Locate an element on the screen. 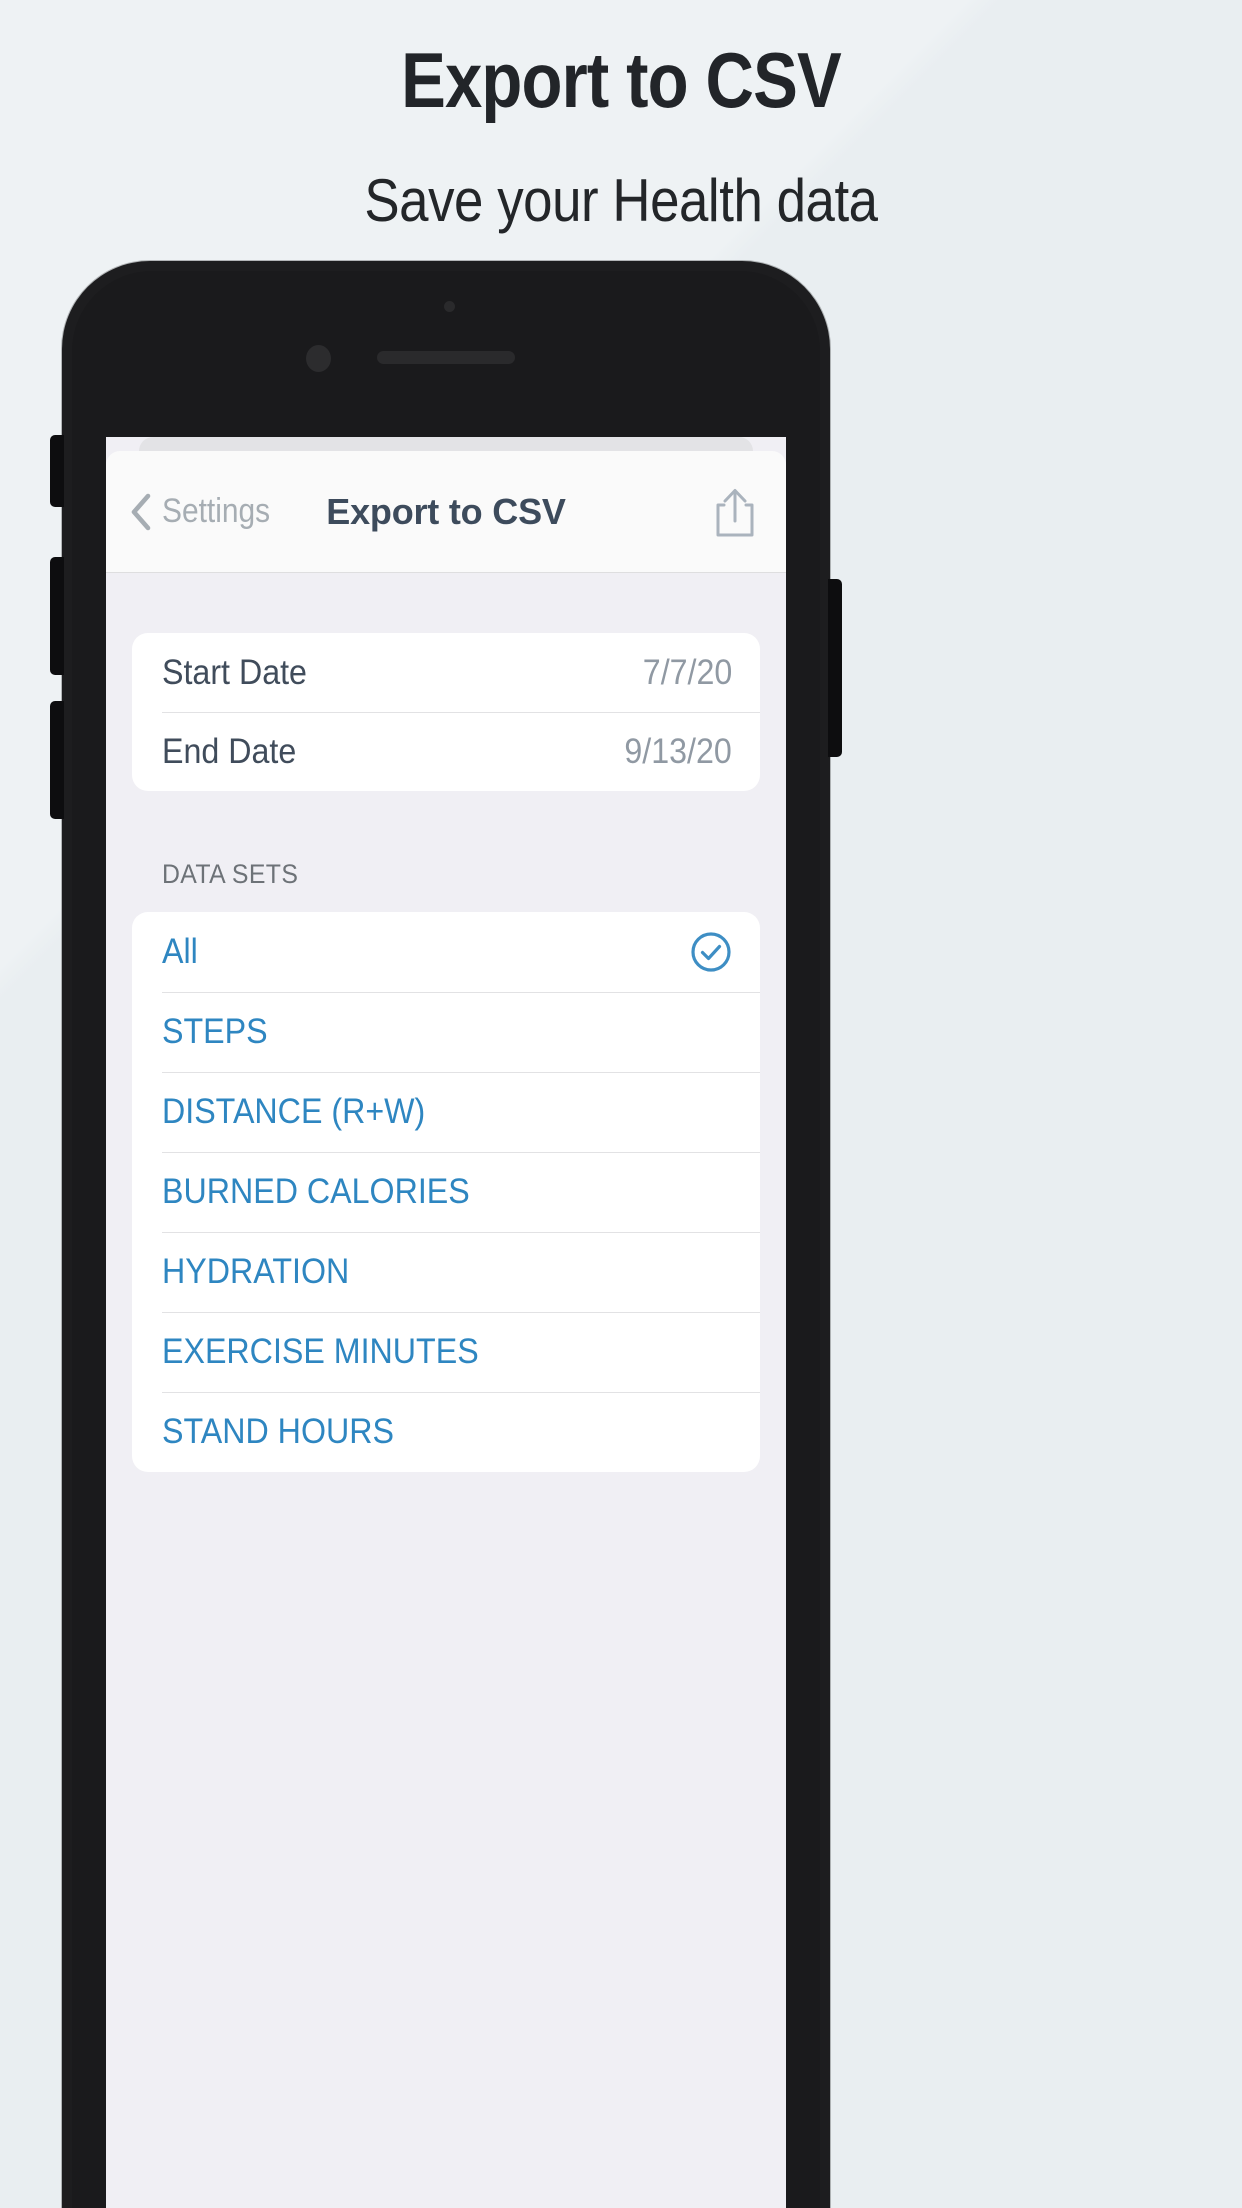 This screenshot has height=2208, width=1242. dataset-item-hydration: HYDRATION is located at coordinates (446, 1272).